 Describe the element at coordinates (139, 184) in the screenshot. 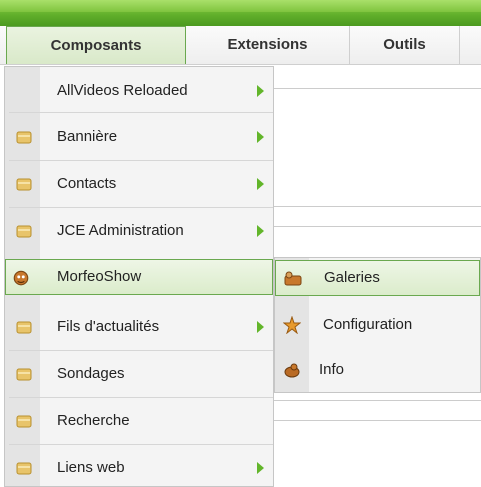

I see `menu-item-contacts: Contacts` at that location.